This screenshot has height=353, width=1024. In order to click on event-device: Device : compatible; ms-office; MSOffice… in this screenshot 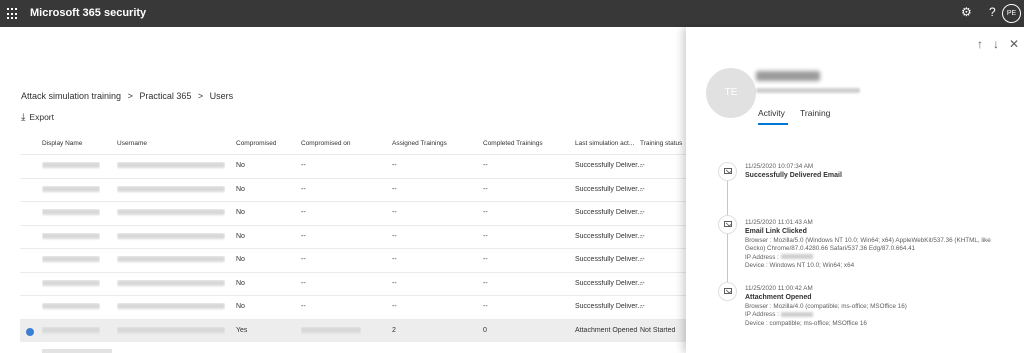, I will do `click(806, 323)`.